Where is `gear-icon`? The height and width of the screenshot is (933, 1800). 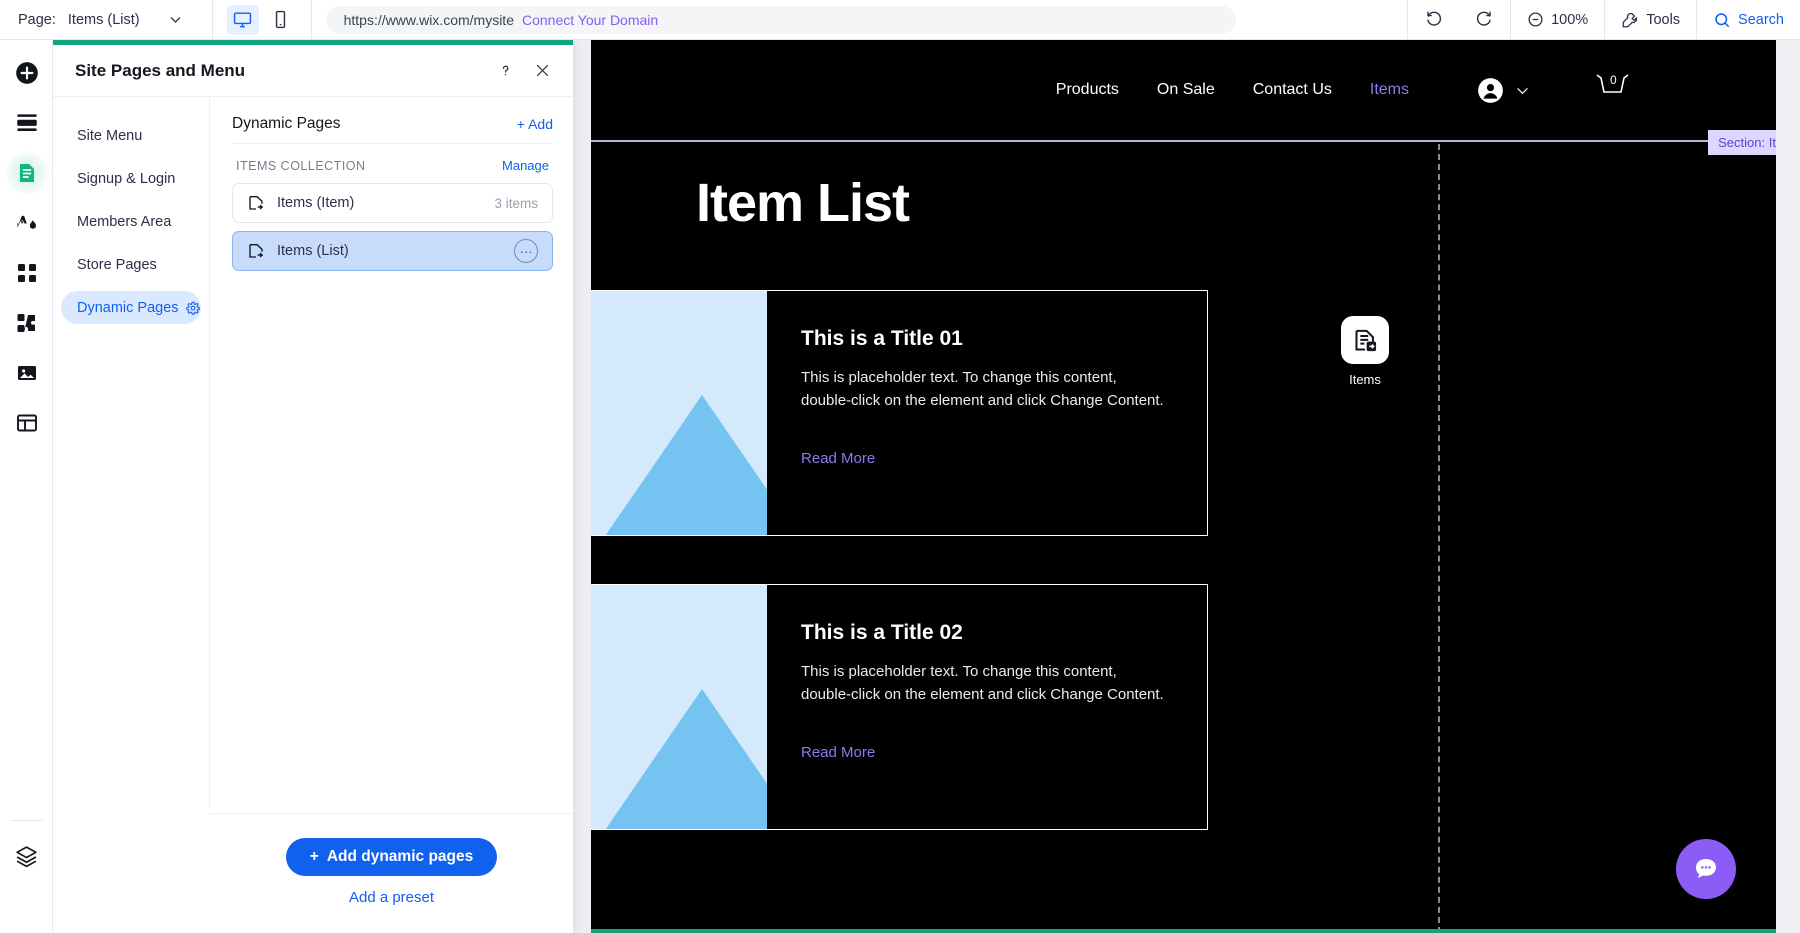 gear-icon is located at coordinates (192, 308).